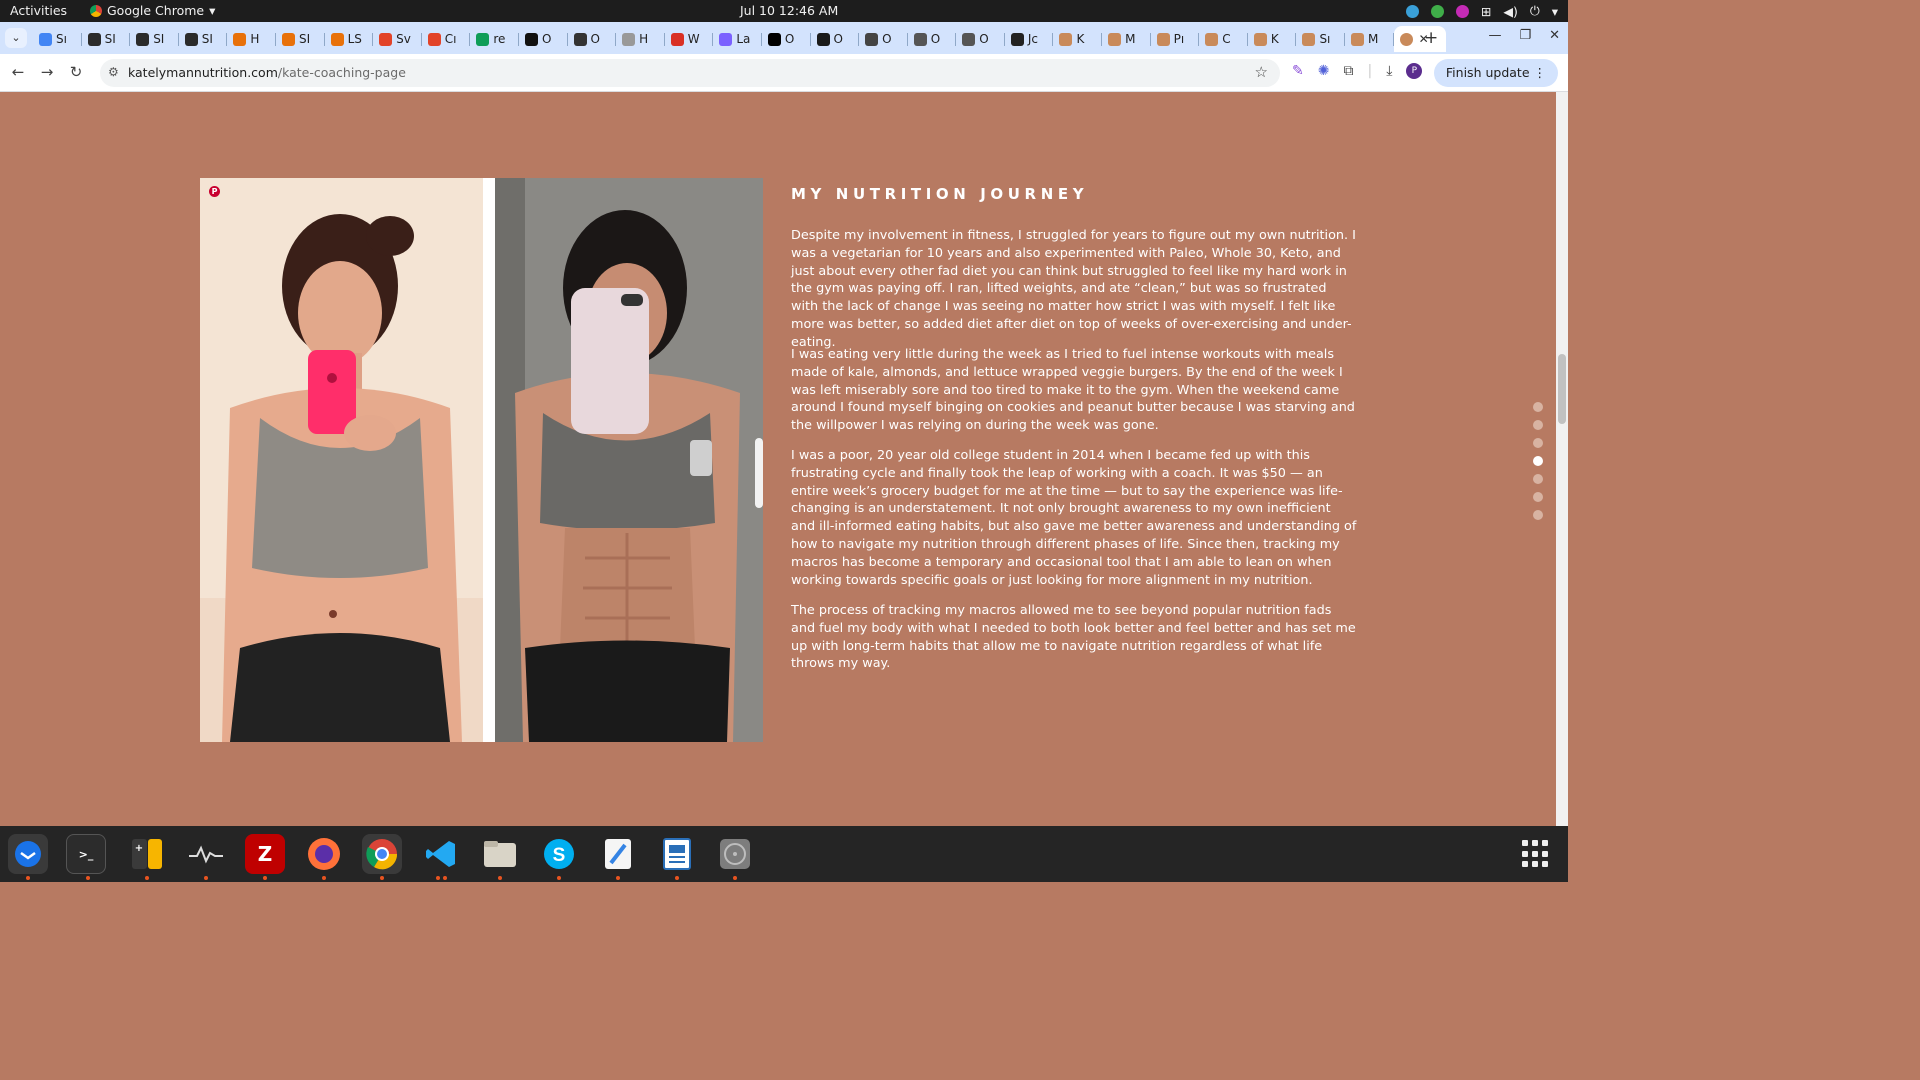 This screenshot has height=1080, width=1920. What do you see at coordinates (1298, 71) in the screenshot?
I see `pen-extension-icon: ✎` at bounding box center [1298, 71].